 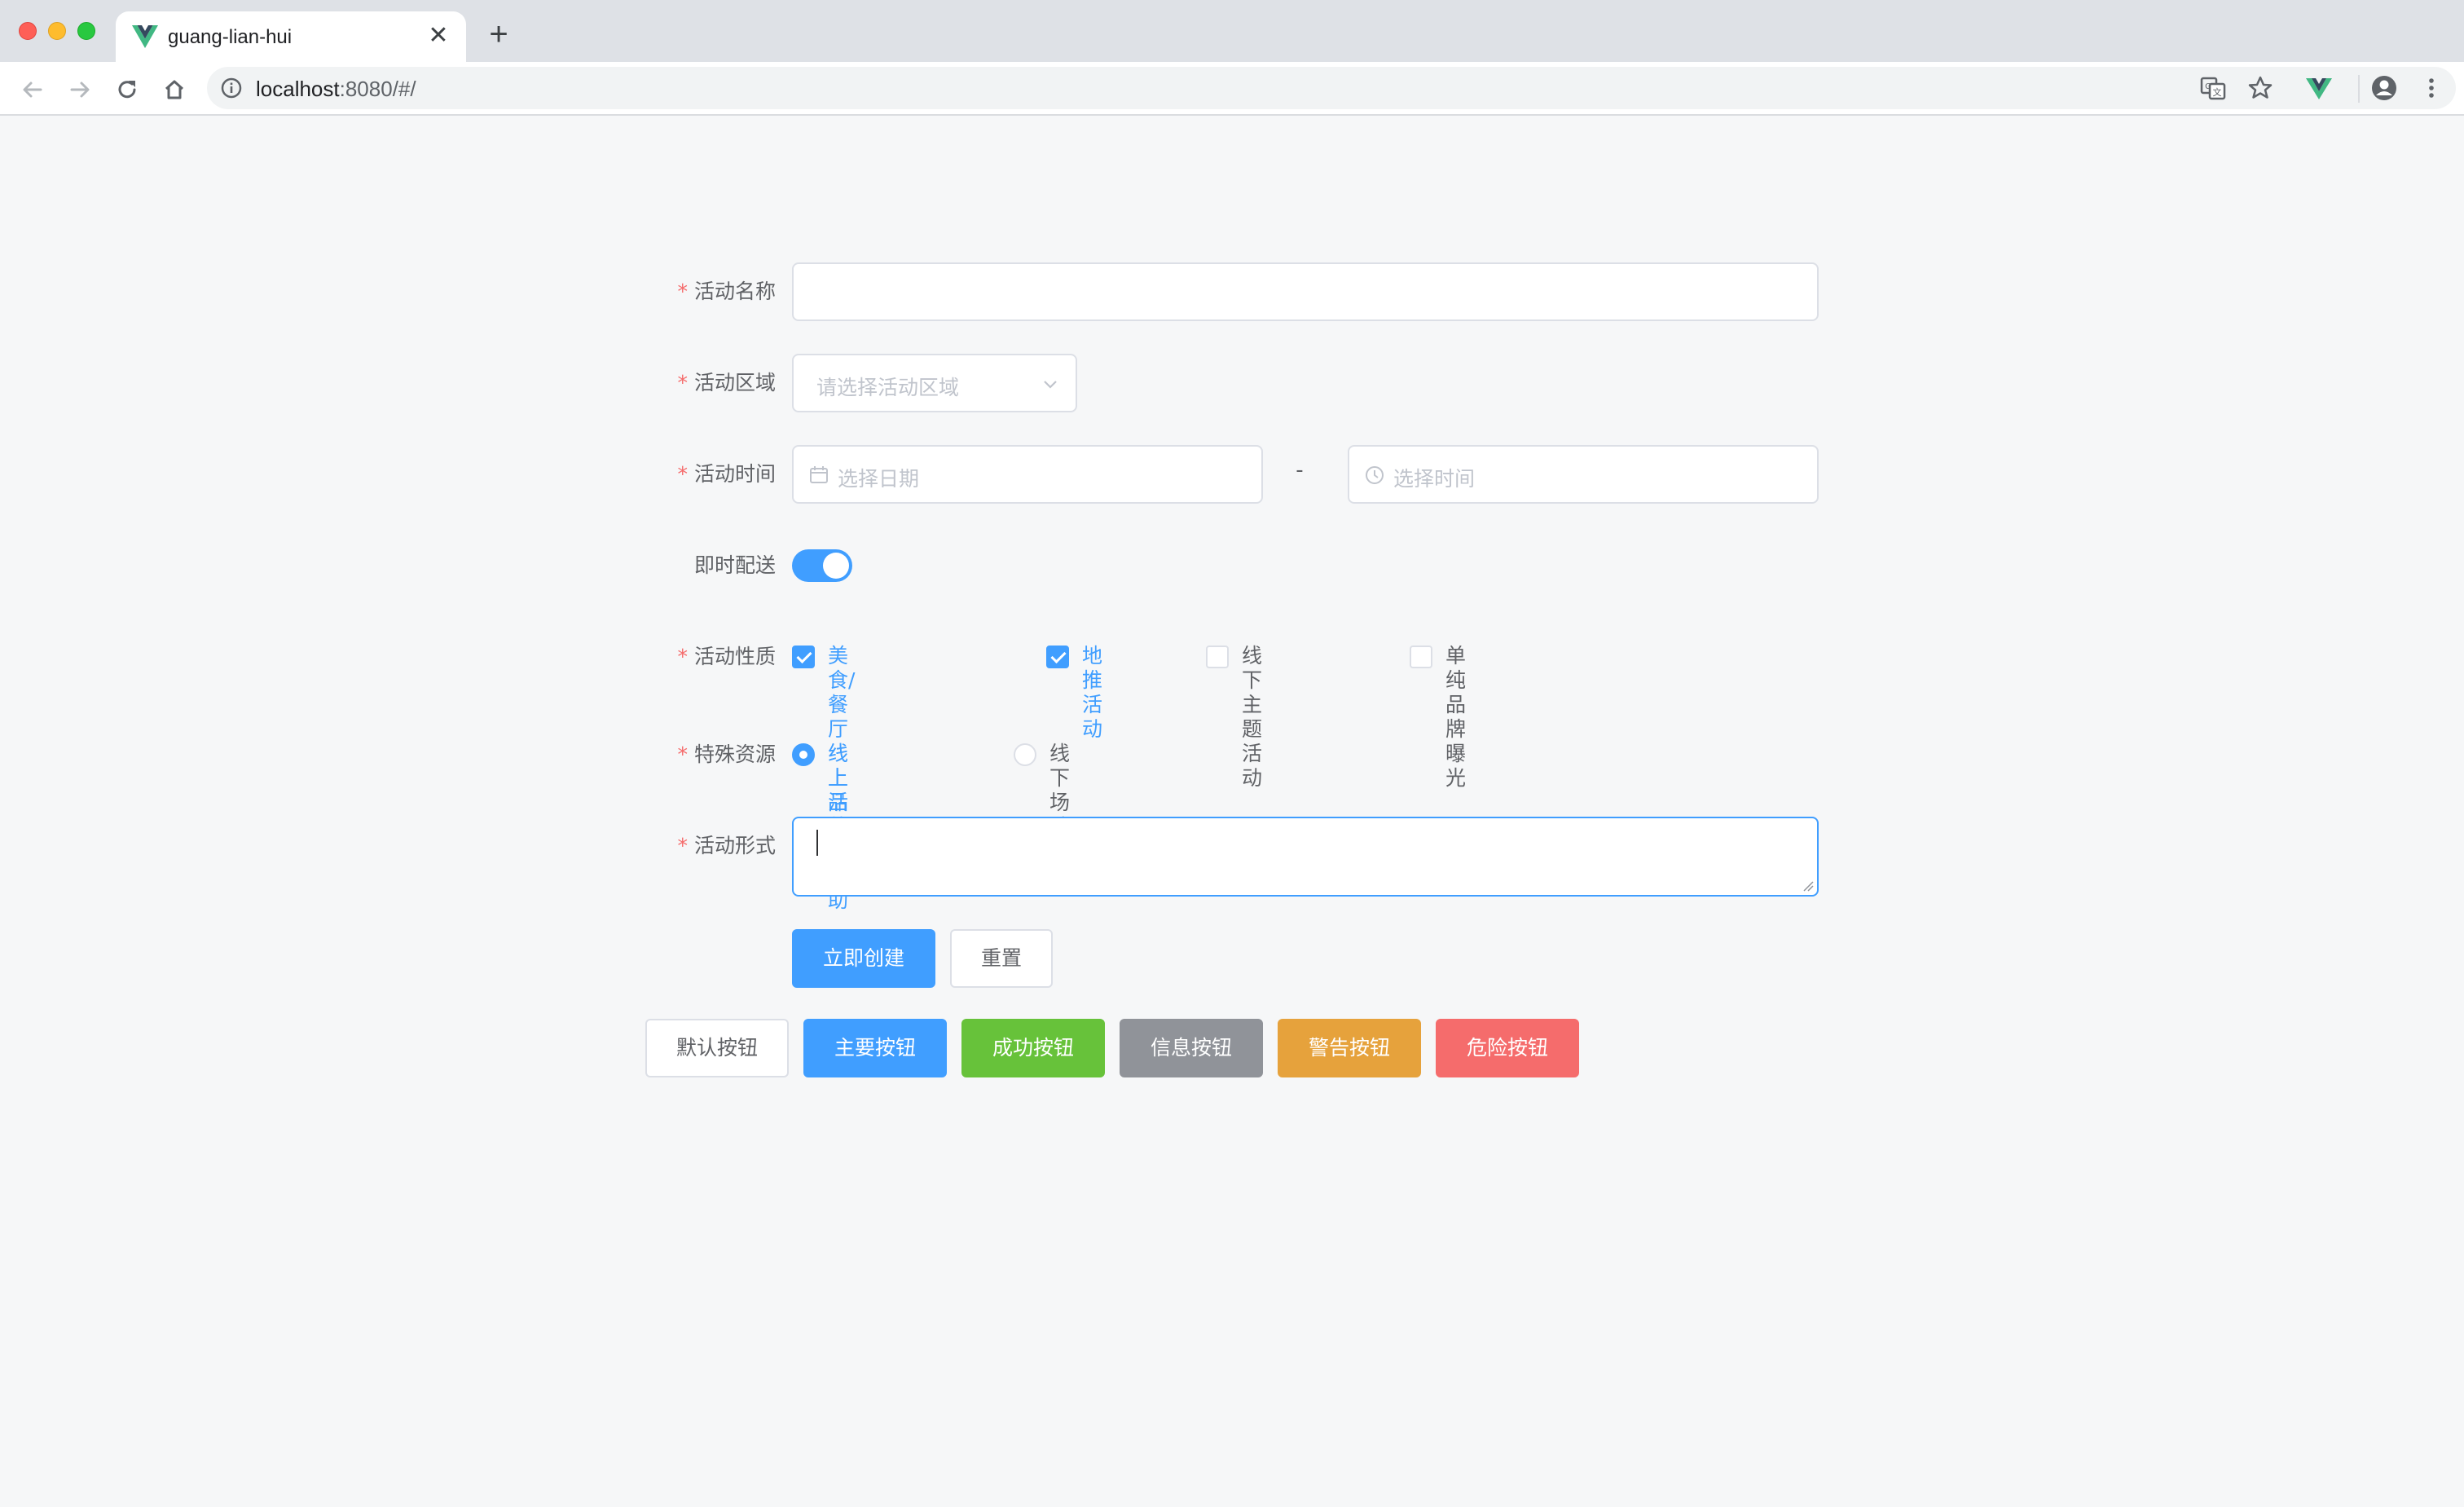 I want to click on checkbox-label-ground-promotion: 地推活动, so click(x=1092, y=693).